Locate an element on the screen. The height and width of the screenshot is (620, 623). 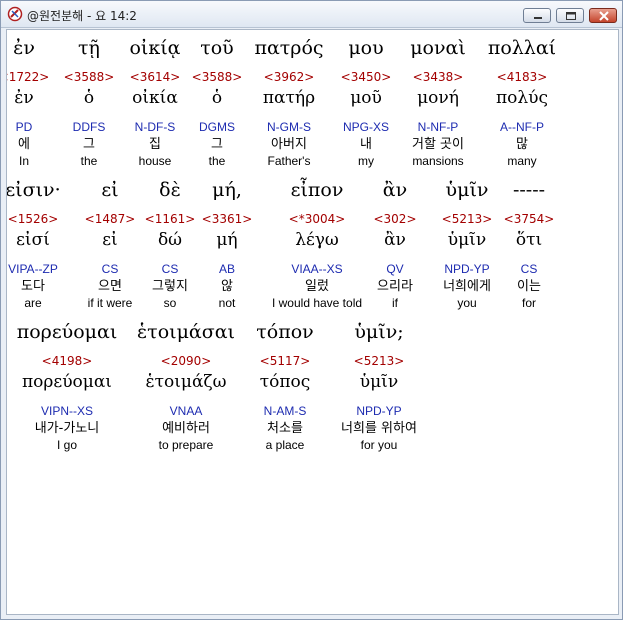
word-column: πολλαί <4183> πολύς A--NF-P 많 many is located at coordinates (522, 102).